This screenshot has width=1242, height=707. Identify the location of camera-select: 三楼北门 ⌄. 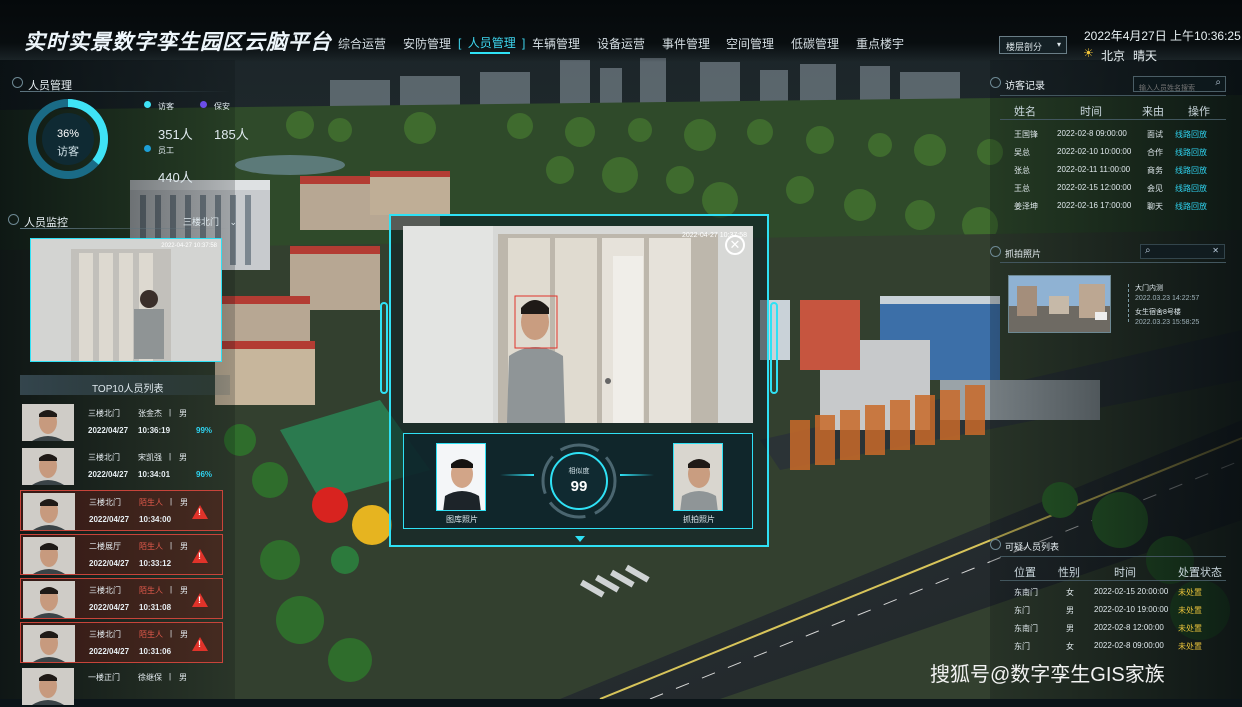
(210, 221).